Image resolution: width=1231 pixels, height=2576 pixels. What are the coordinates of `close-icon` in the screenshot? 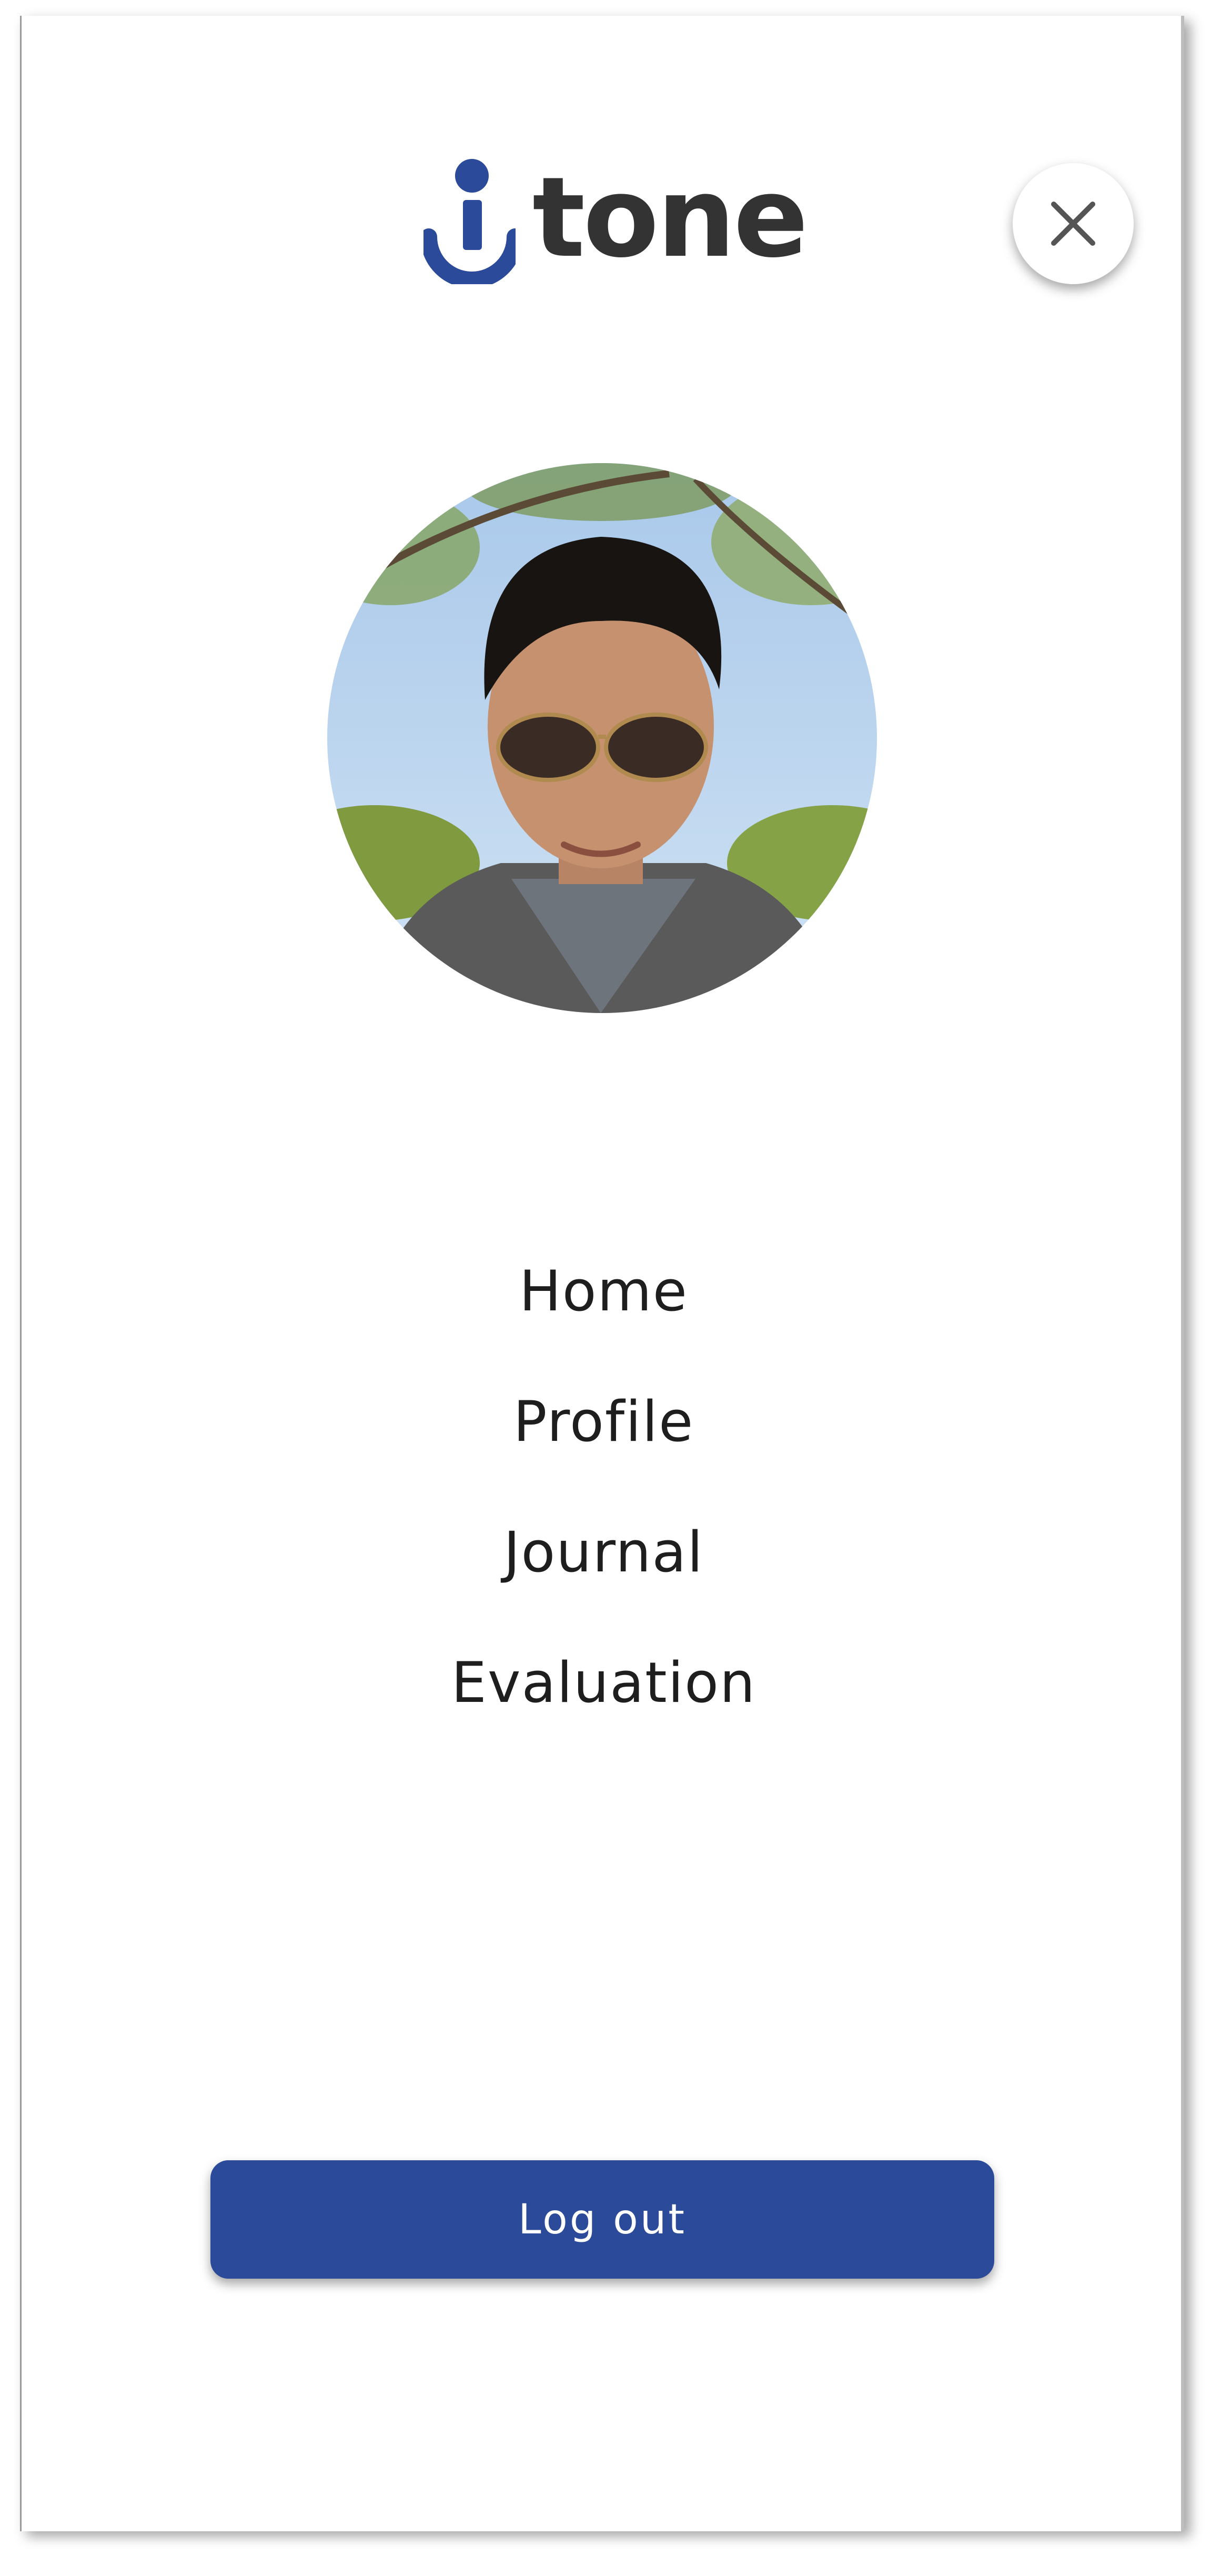 It's located at (1073, 224).